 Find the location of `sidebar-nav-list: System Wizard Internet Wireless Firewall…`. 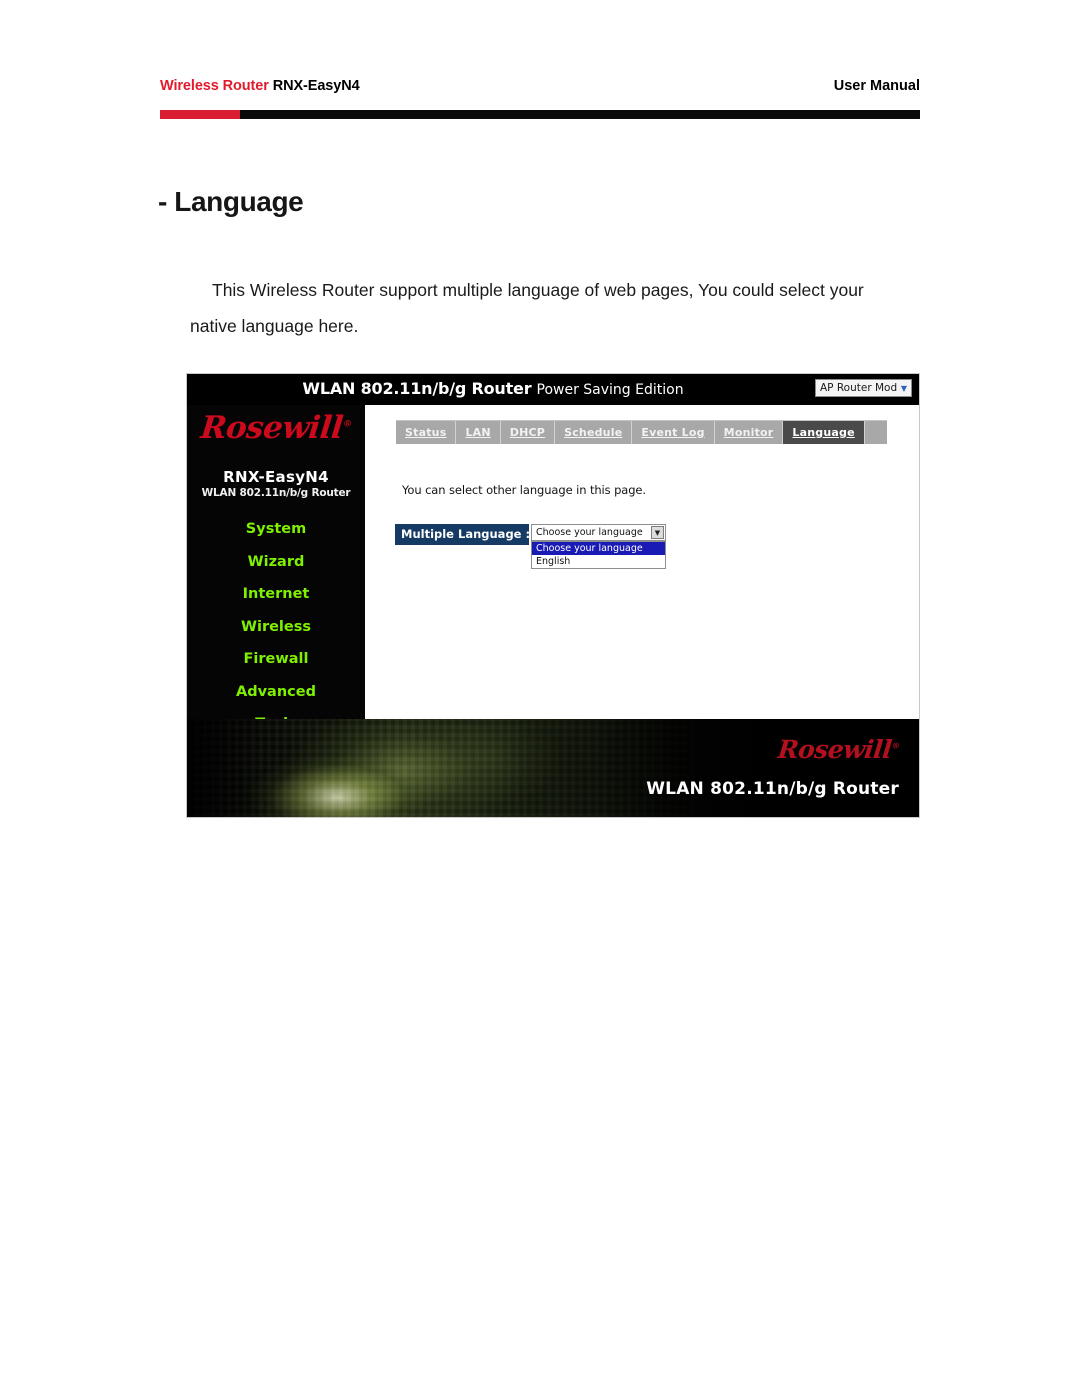

sidebar-nav-list: System Wizard Internet Wireless Firewall… is located at coordinates (276, 627).